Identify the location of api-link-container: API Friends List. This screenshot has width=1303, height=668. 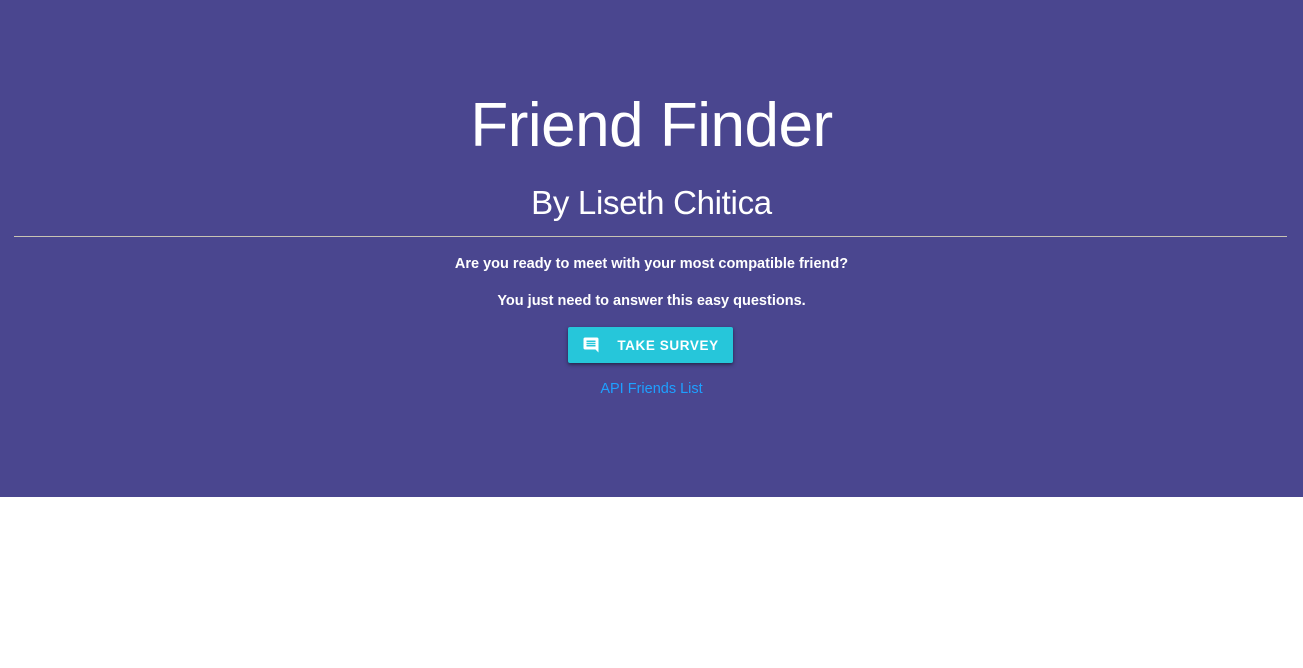
(651, 389).